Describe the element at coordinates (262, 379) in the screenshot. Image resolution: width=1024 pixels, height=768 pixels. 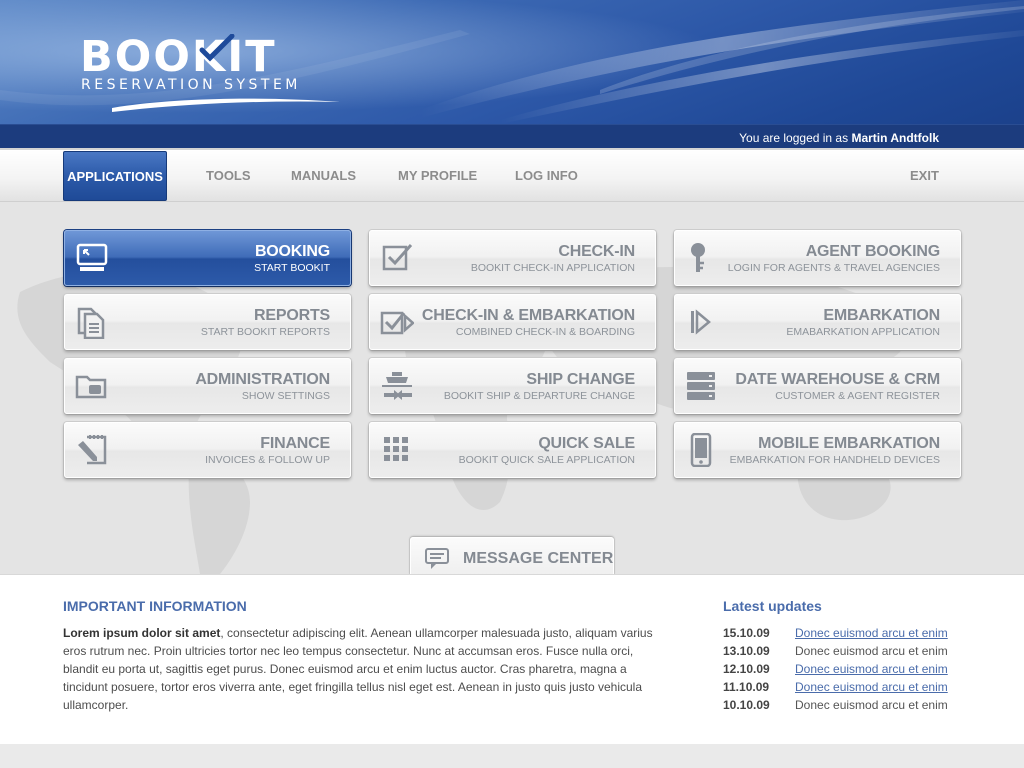
I see `tile-title: ADMINISTRATION` at that location.